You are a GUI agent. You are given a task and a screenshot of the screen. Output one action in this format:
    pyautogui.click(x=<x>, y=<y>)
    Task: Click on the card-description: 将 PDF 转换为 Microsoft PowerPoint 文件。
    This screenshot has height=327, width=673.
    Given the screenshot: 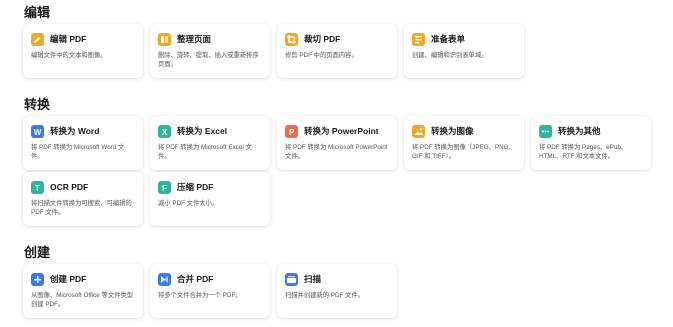 What is the action you would take?
    pyautogui.click(x=336, y=152)
    